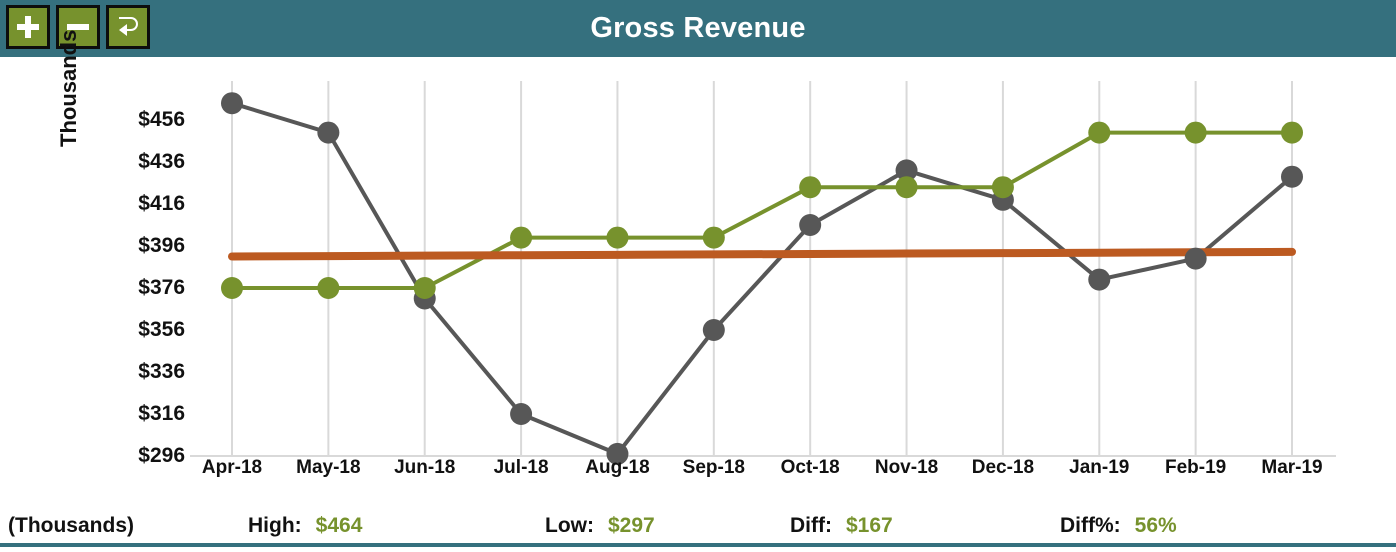  Describe the element at coordinates (569, 525) in the screenshot. I see `stat-low-label: Low:` at that location.